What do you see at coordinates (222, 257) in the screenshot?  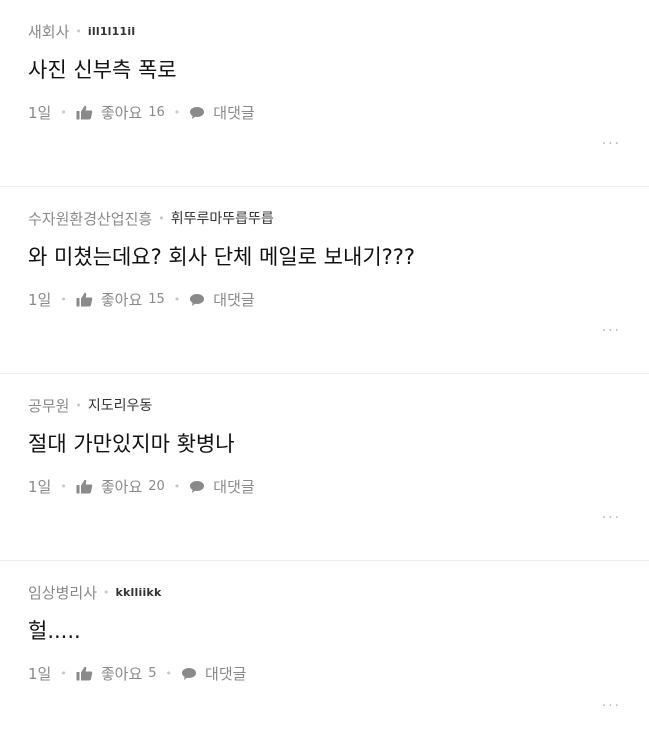 I see `comment-text: 와 미쳤는데요? 회사 단체 메일로 보내기???` at bounding box center [222, 257].